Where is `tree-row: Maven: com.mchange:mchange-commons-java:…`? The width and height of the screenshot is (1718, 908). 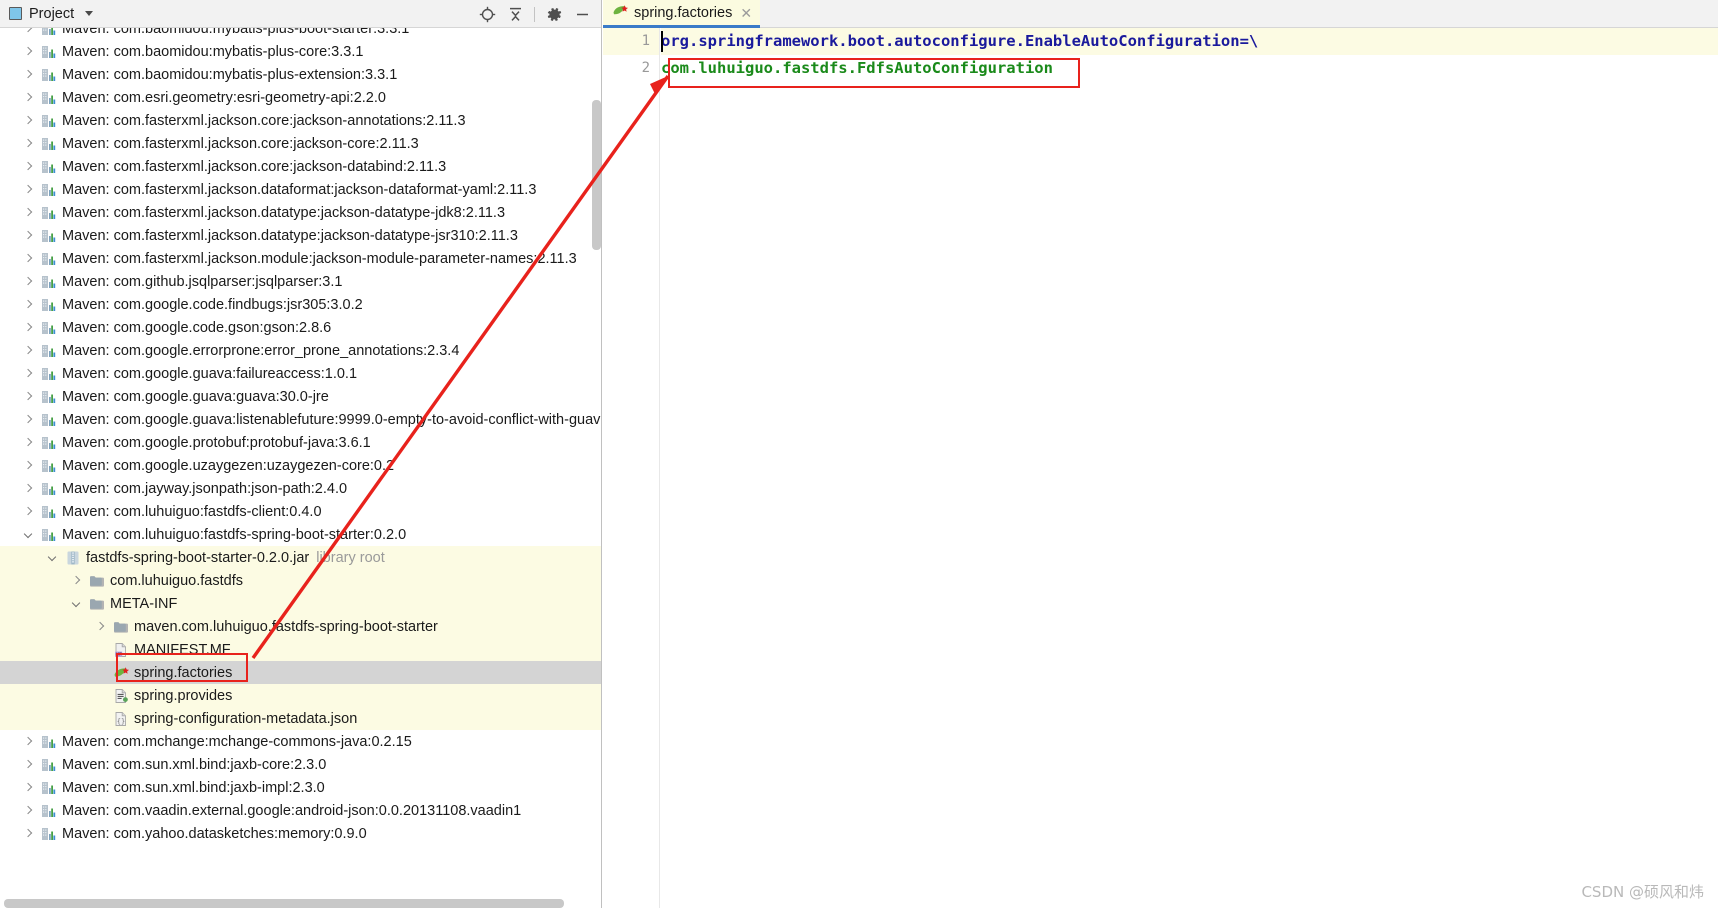
tree-row: Maven: com.mchange:mchange-commons-java:… is located at coordinates (300, 741).